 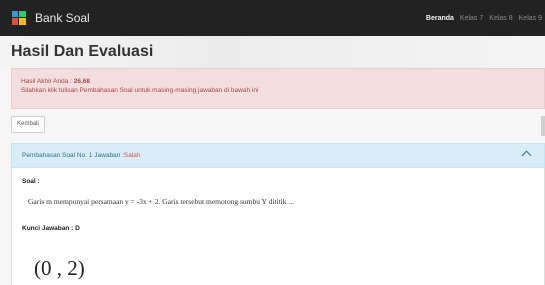 I want to click on answer-key-label: Kunci Jawaban : D, so click(x=51, y=228).